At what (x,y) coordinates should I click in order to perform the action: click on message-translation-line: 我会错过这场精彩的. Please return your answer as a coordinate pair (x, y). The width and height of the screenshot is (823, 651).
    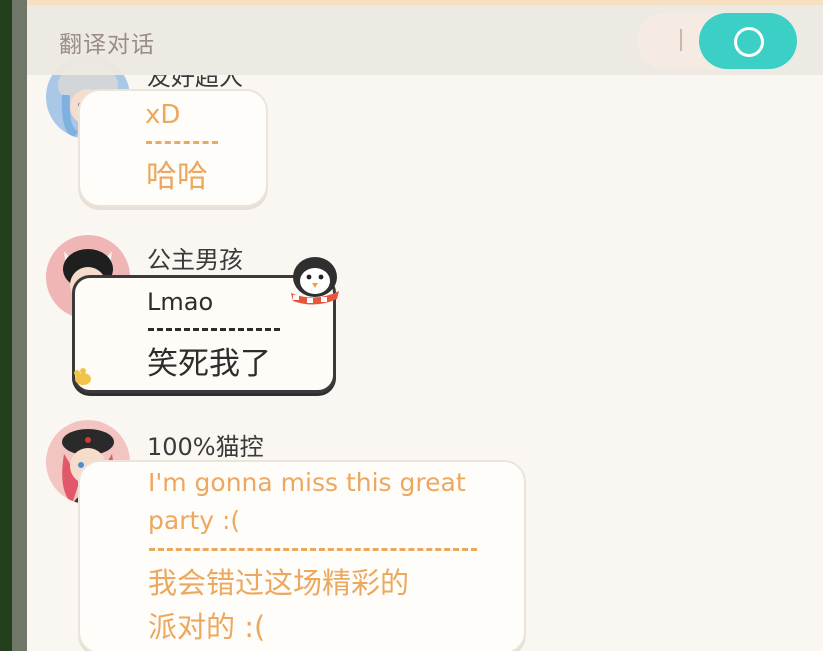
    Looking at the image, I should click on (279, 583).